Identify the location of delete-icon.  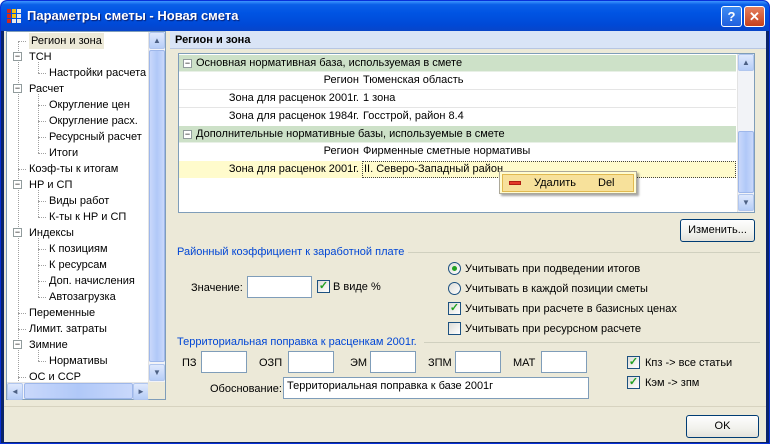
(515, 183).